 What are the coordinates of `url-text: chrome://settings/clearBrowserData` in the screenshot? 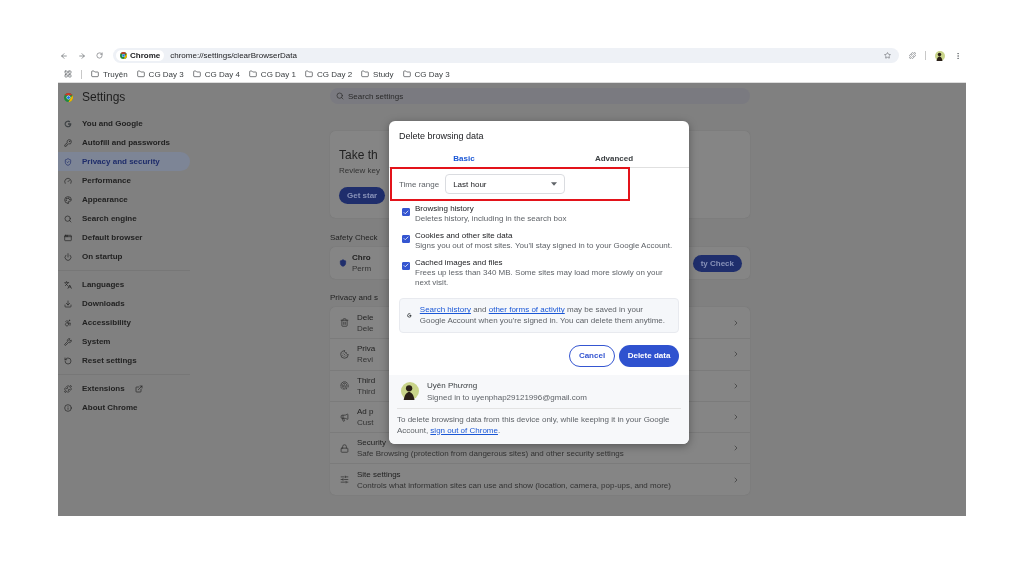 It's located at (234, 55).